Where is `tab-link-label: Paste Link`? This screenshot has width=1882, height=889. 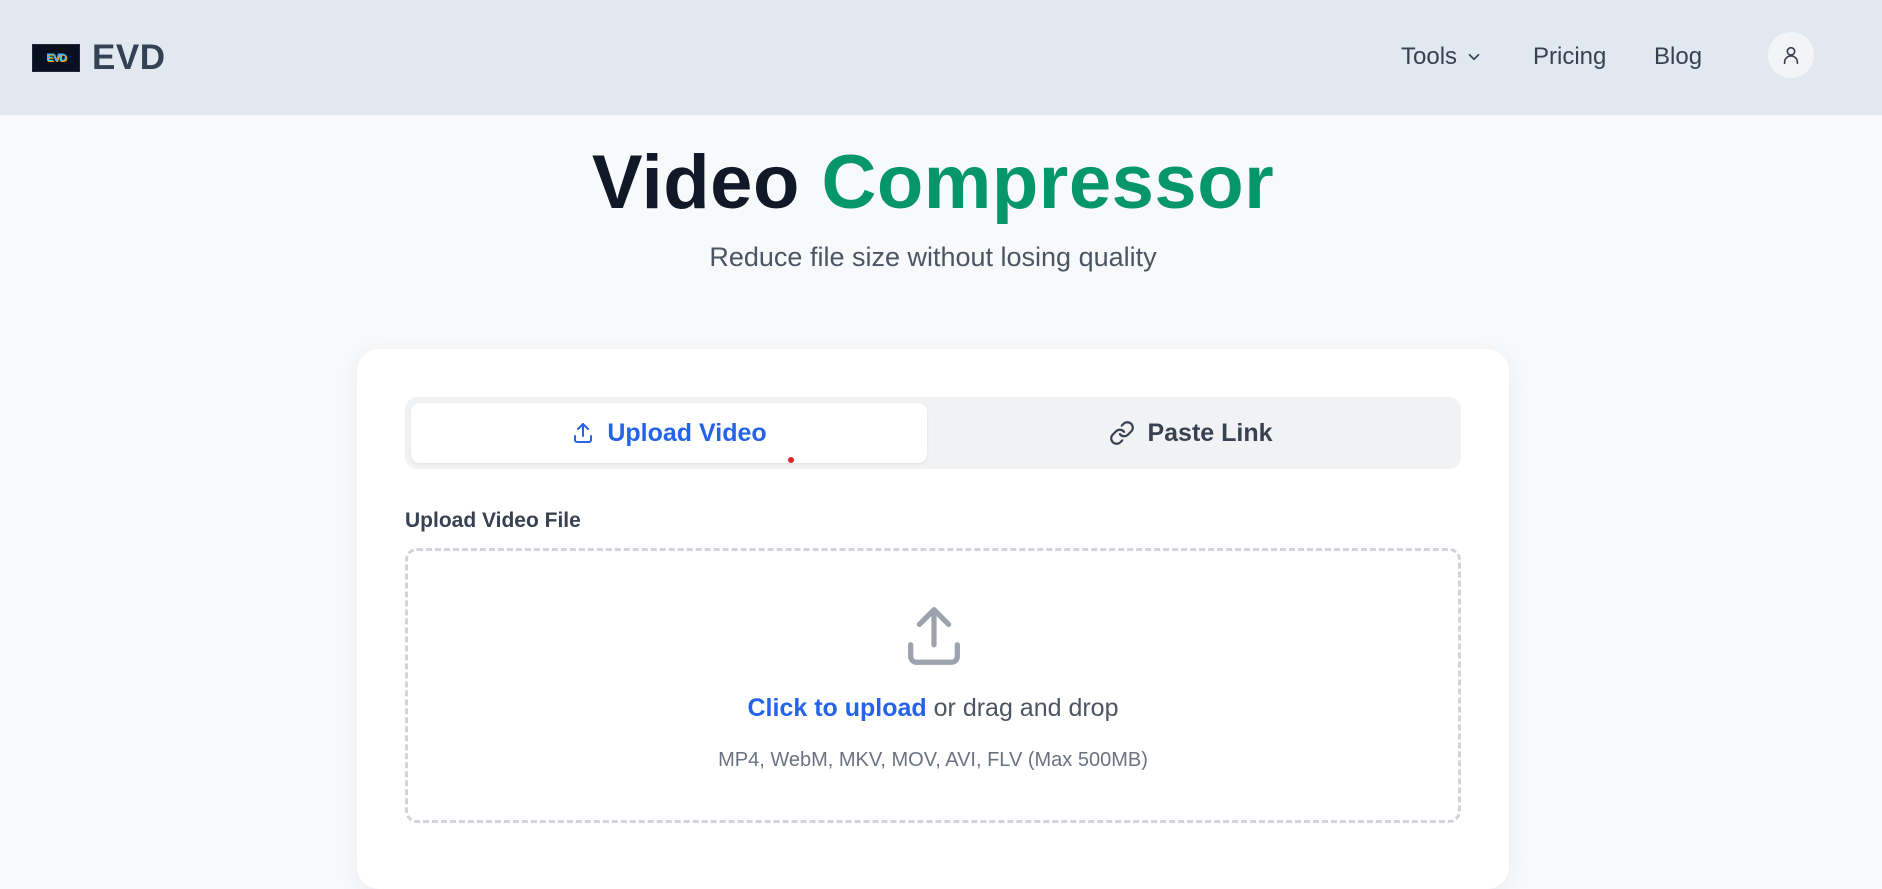
tab-link-label: Paste Link is located at coordinates (1210, 432).